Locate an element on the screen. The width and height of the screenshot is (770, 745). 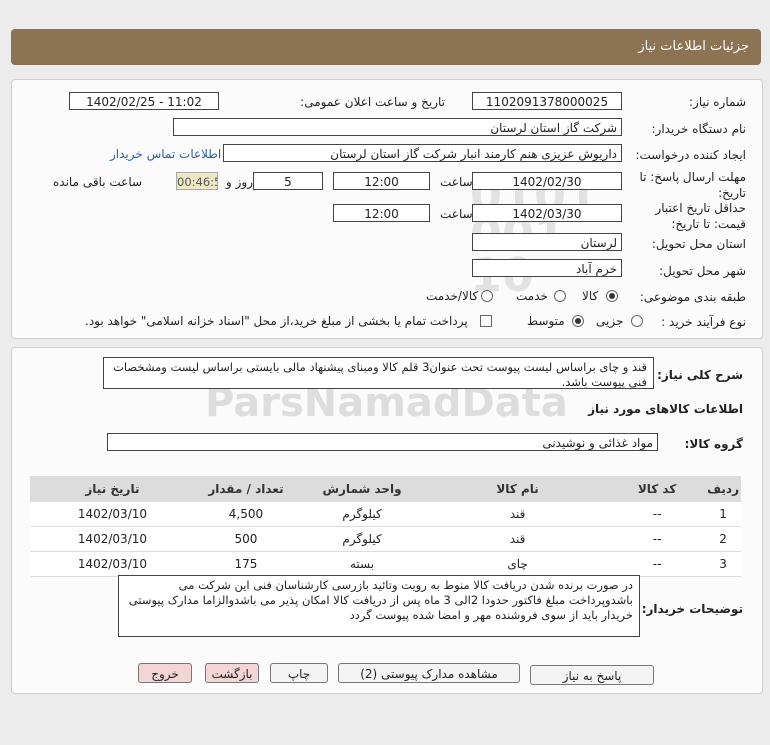
col-item-name: نام کالا is located at coordinates (518, 489).